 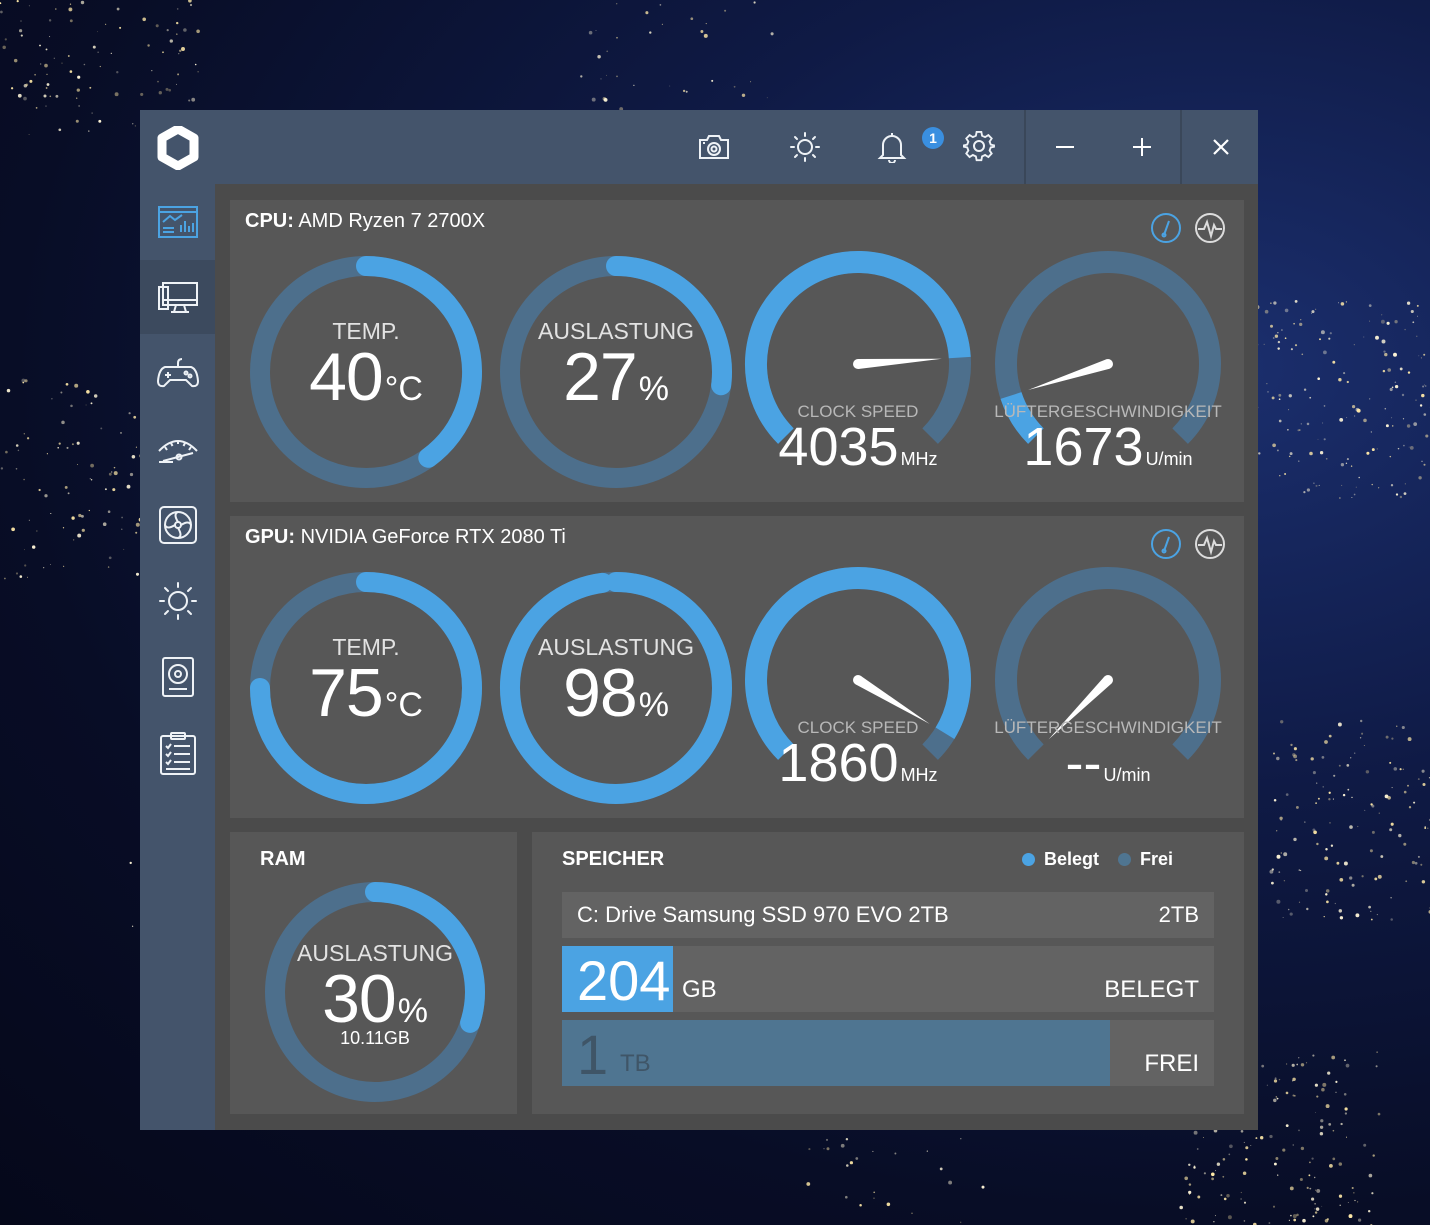 I want to click on close-button, so click(x=1221, y=147).